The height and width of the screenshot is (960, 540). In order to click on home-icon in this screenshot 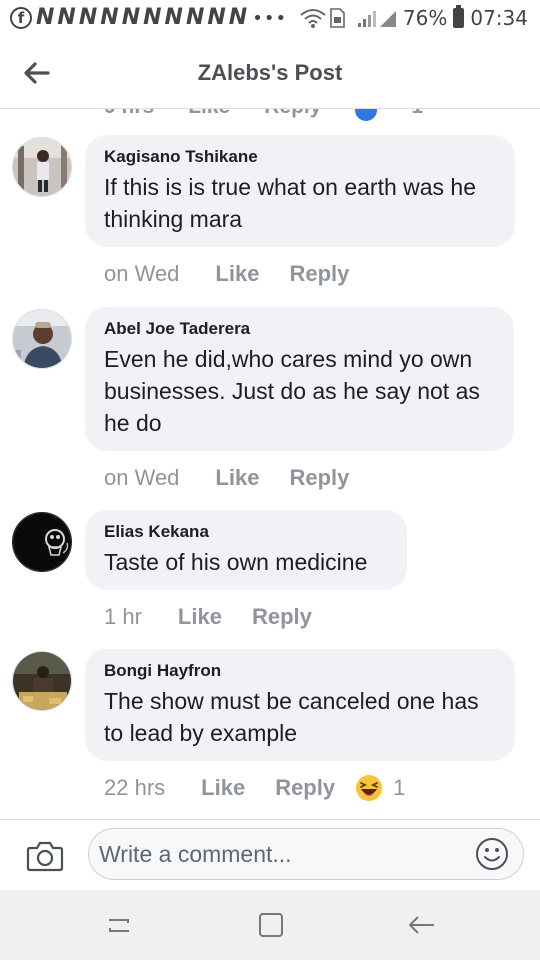, I will do `click(271, 925)`.